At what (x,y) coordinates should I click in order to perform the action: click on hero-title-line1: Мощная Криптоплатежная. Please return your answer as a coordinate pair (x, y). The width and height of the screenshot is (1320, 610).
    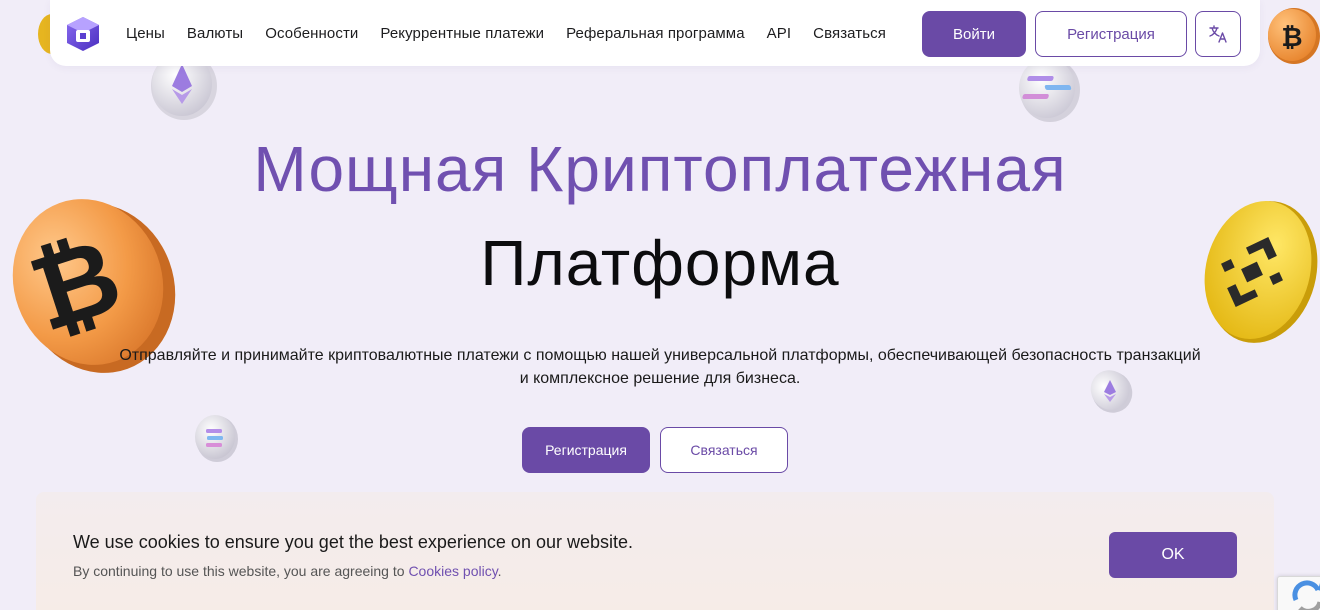
    Looking at the image, I should click on (660, 169).